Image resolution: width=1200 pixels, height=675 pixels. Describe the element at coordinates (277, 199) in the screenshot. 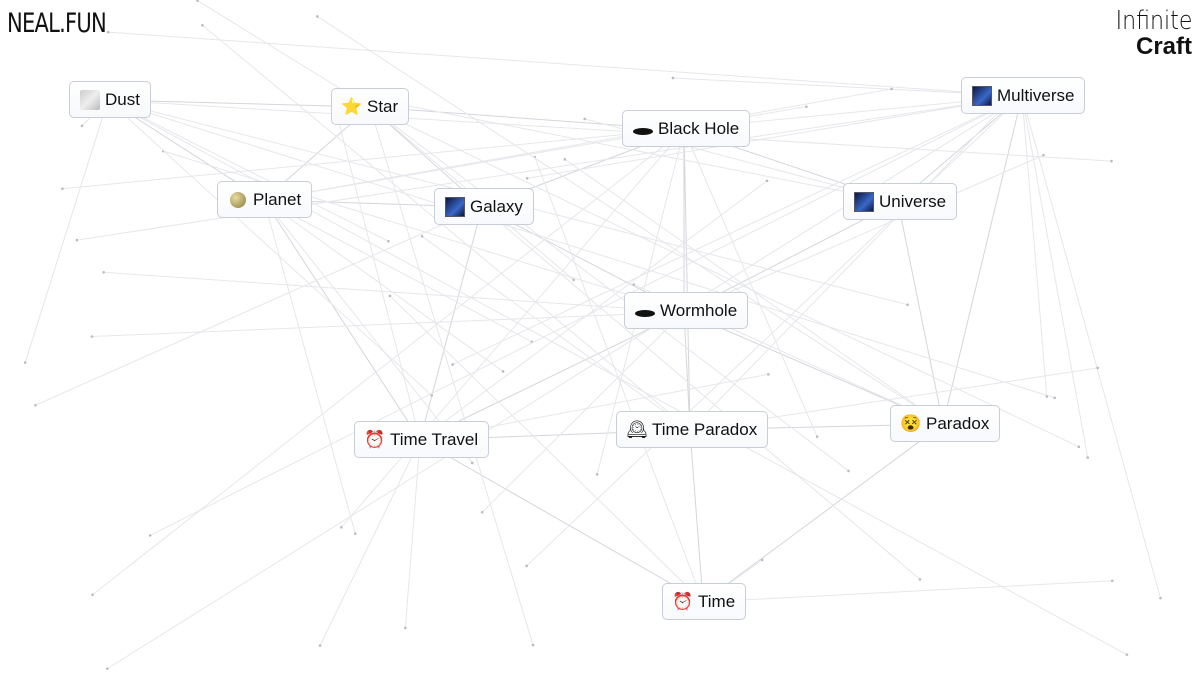

I see `element-label: Planet` at that location.